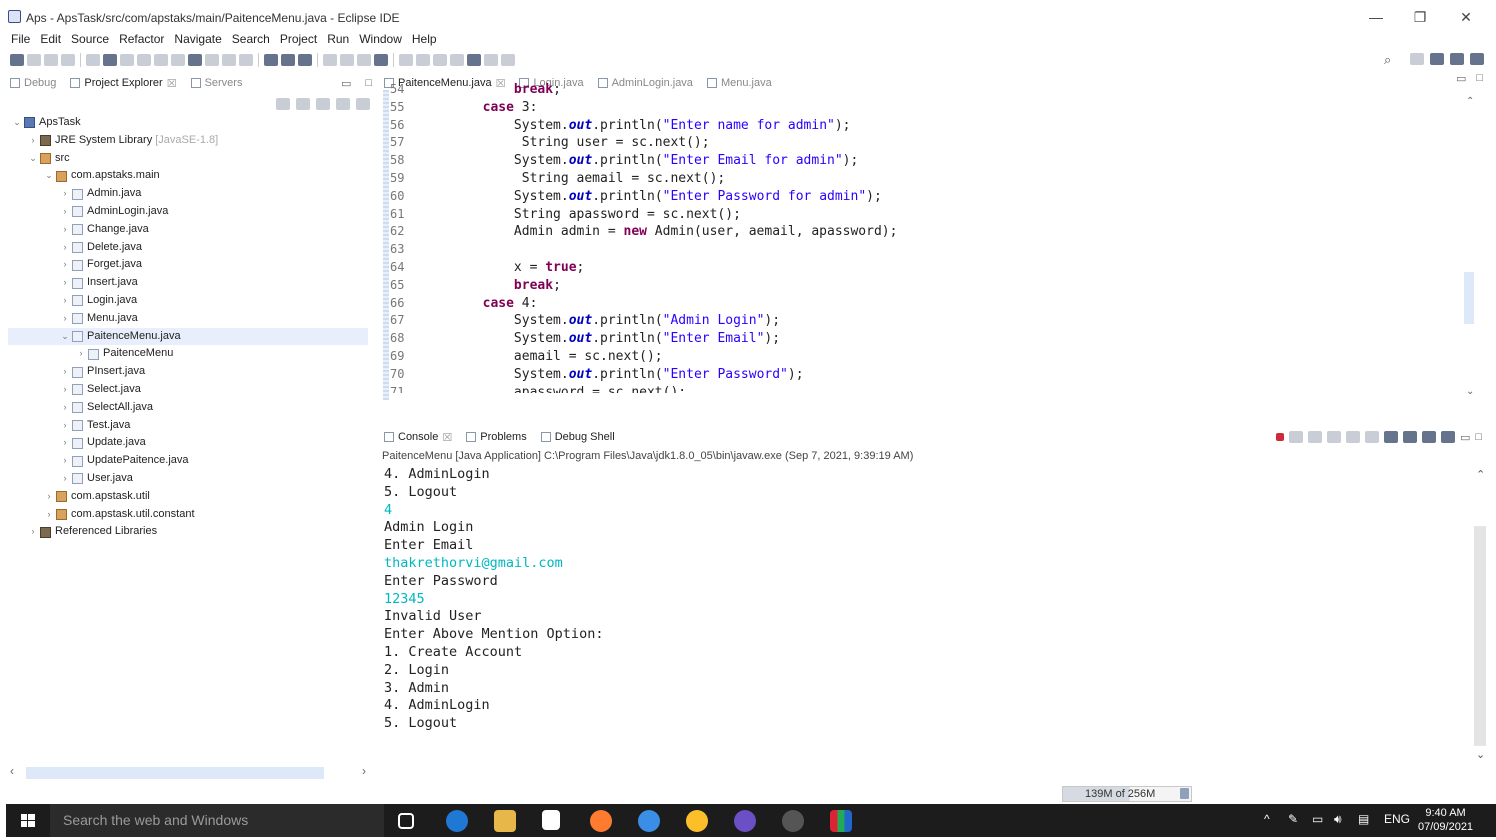 The image size is (1496, 840). What do you see at coordinates (925, 321) in the screenshot?
I see `code-line: 67 System.out.println("Admin Login");` at bounding box center [925, 321].